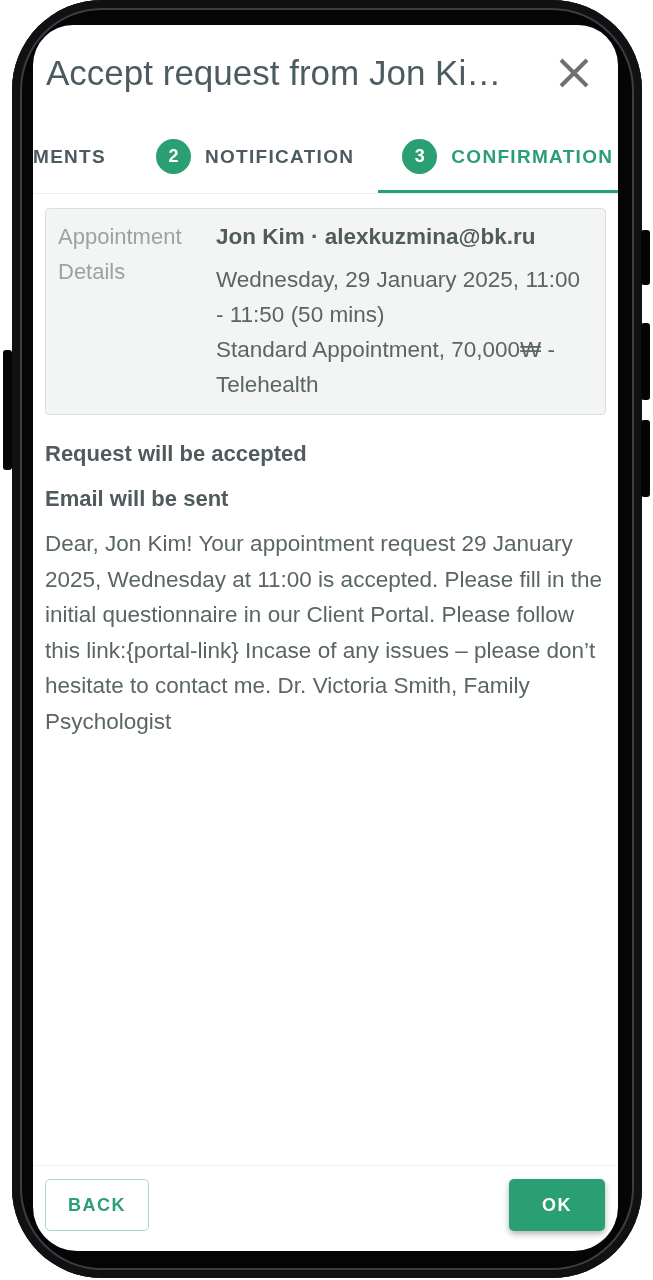  I want to click on step-tab: MENTS, so click(82, 158).